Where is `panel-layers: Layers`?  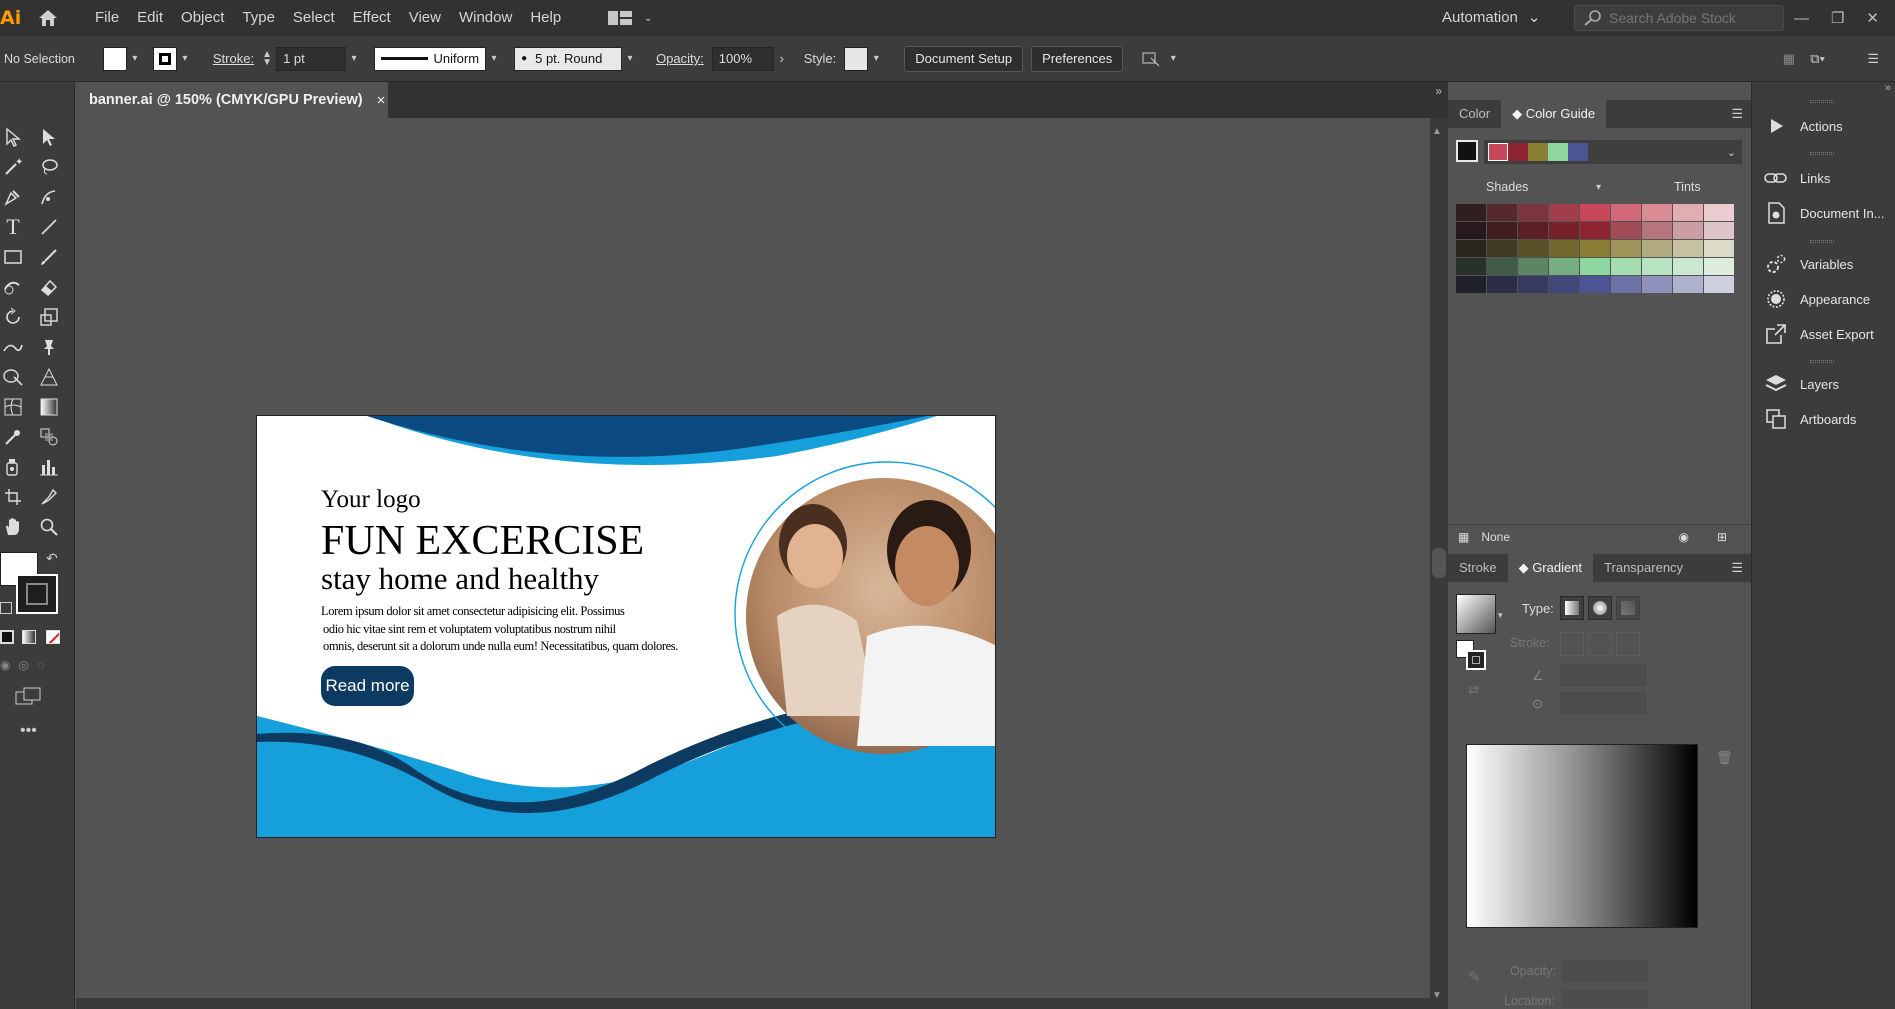 panel-layers: Layers is located at coordinates (1801, 384).